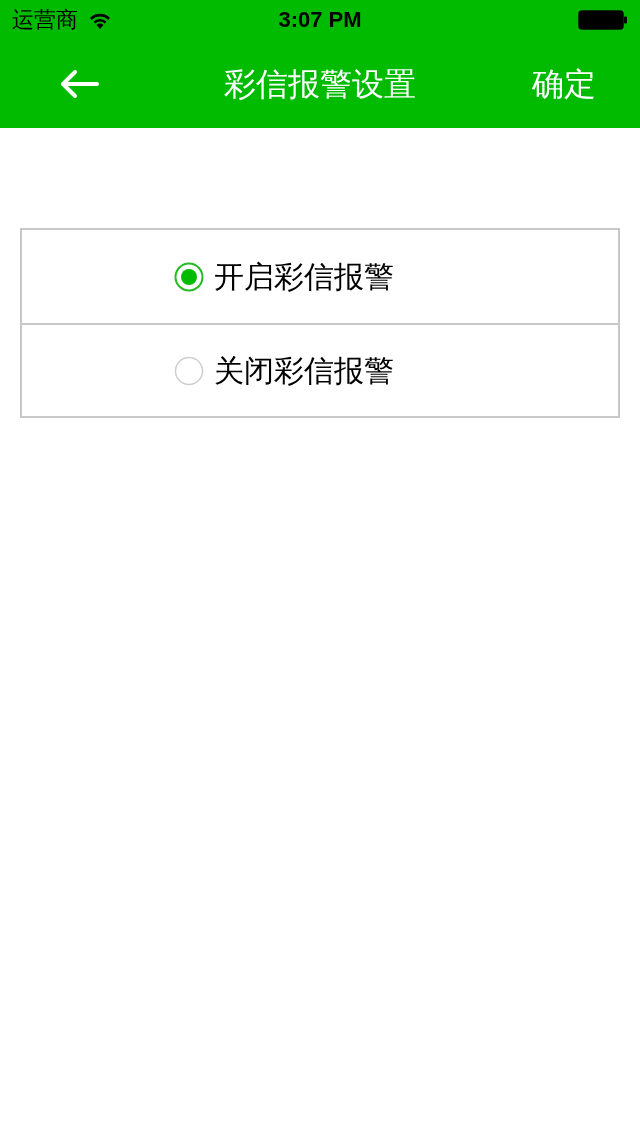 The height and width of the screenshot is (1136, 640). I want to click on option-label: 开启彩信报警, so click(304, 276).